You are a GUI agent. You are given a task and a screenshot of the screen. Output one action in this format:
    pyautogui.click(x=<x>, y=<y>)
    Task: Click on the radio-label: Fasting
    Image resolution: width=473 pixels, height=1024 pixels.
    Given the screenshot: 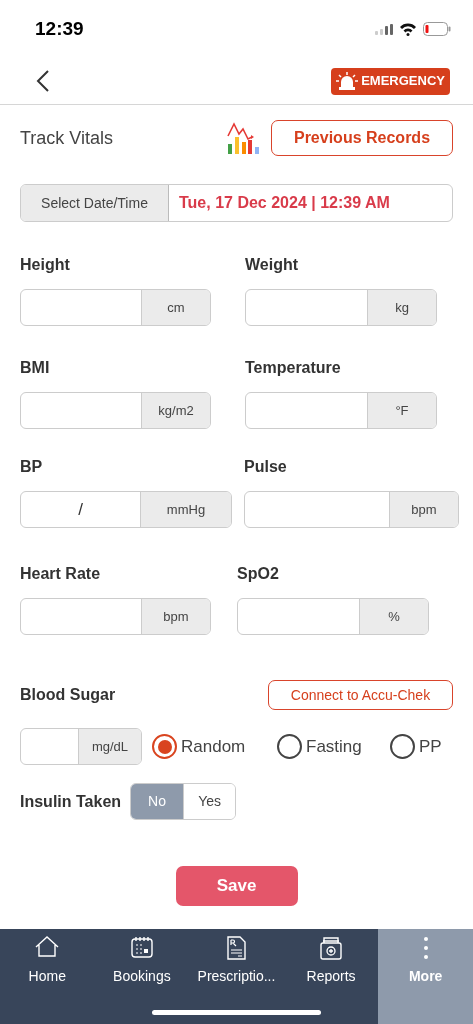 What is the action you would take?
    pyautogui.click(x=334, y=746)
    